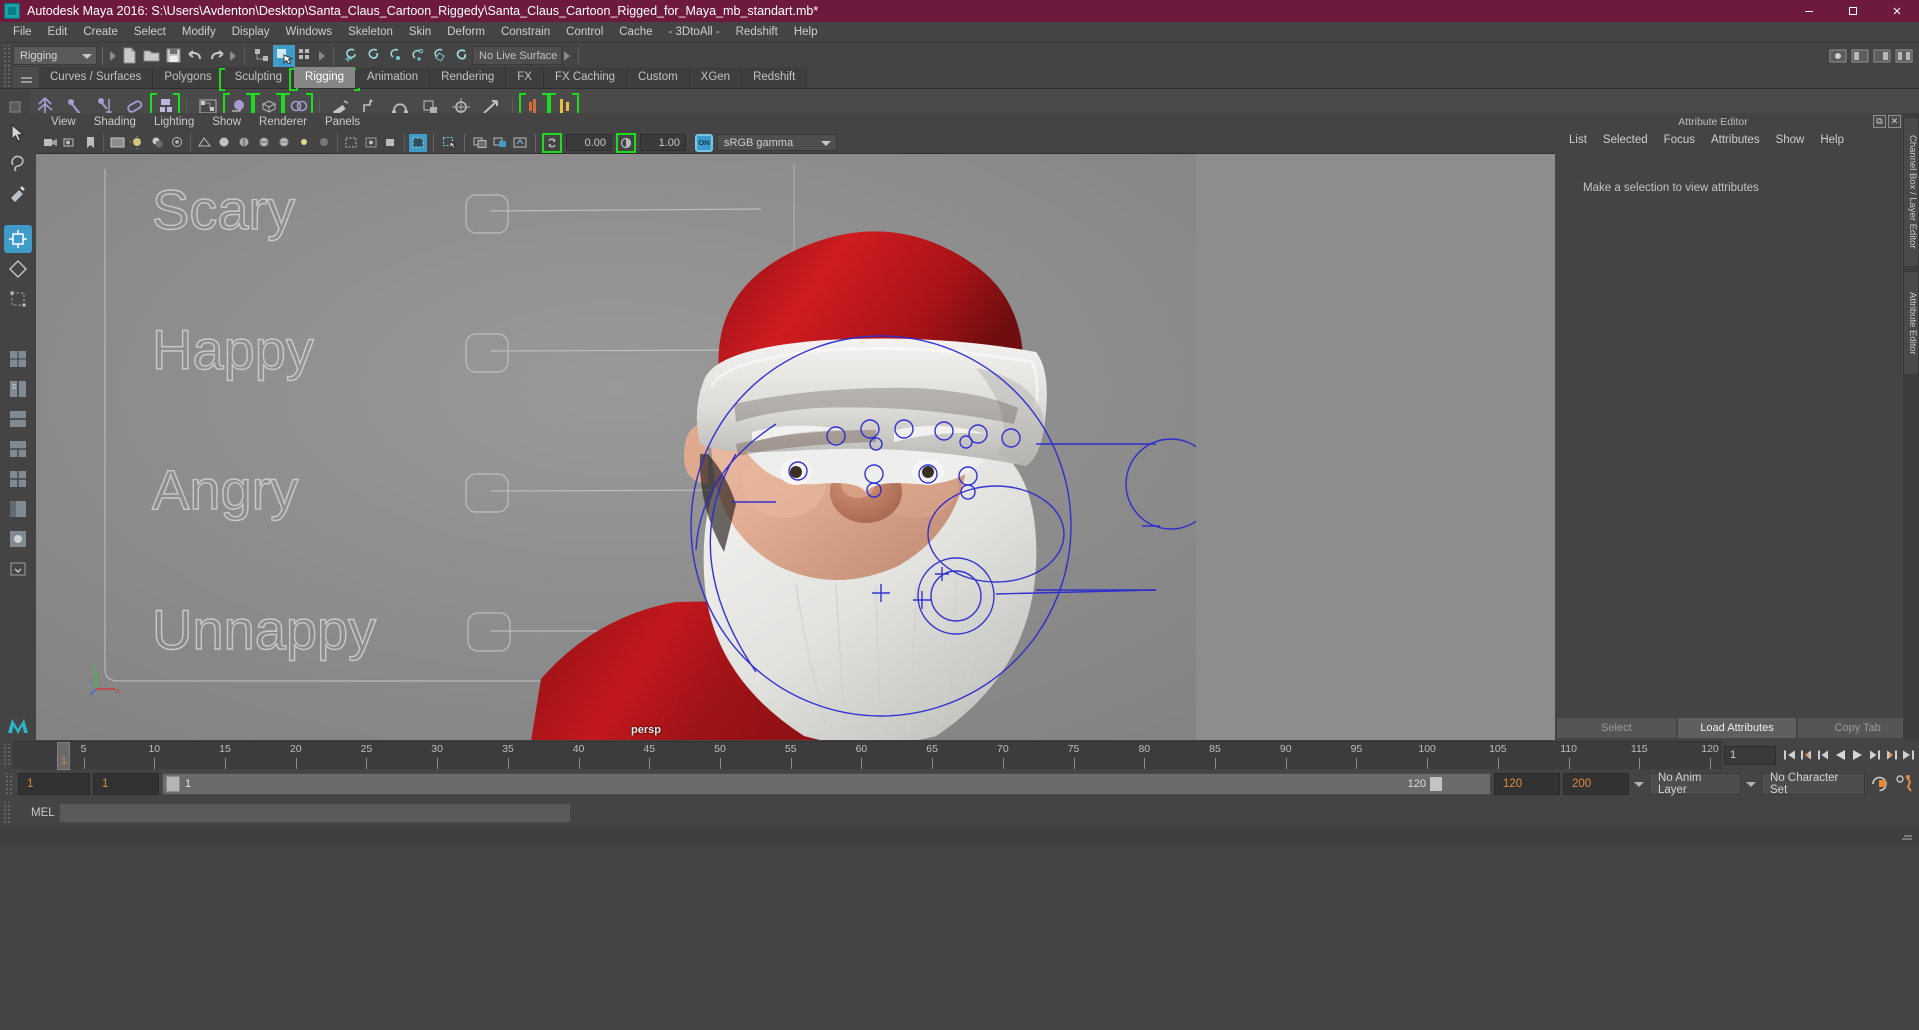 The image size is (1919, 1030). I want to click on toggle-tool-settings-icon, so click(1904, 56).